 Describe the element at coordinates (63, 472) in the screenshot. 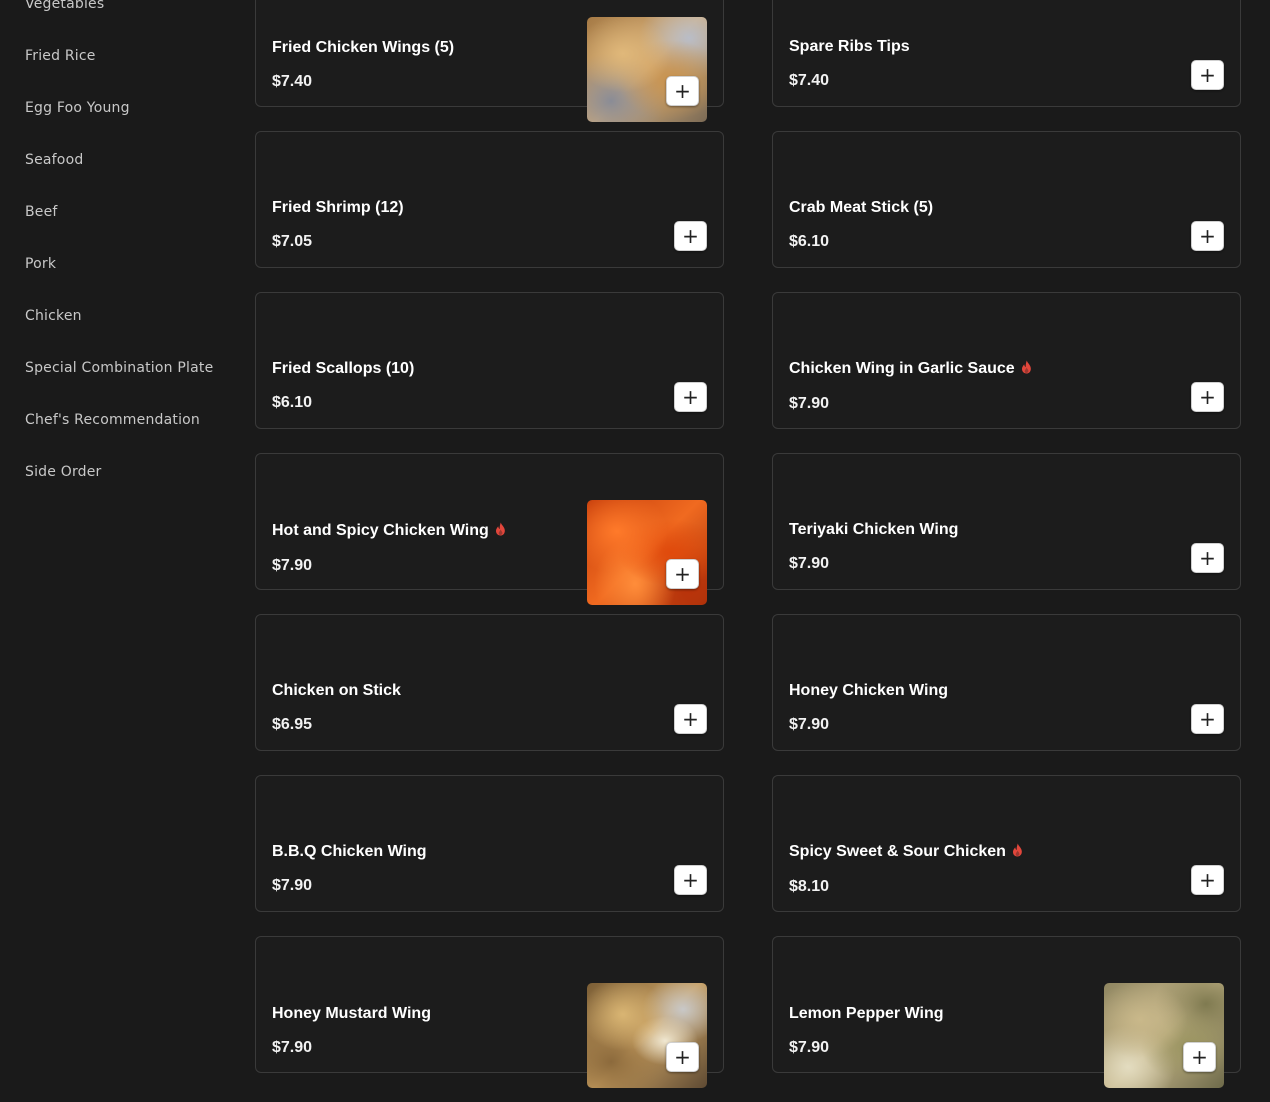

I see `sidebar-item-label: Side Order` at that location.